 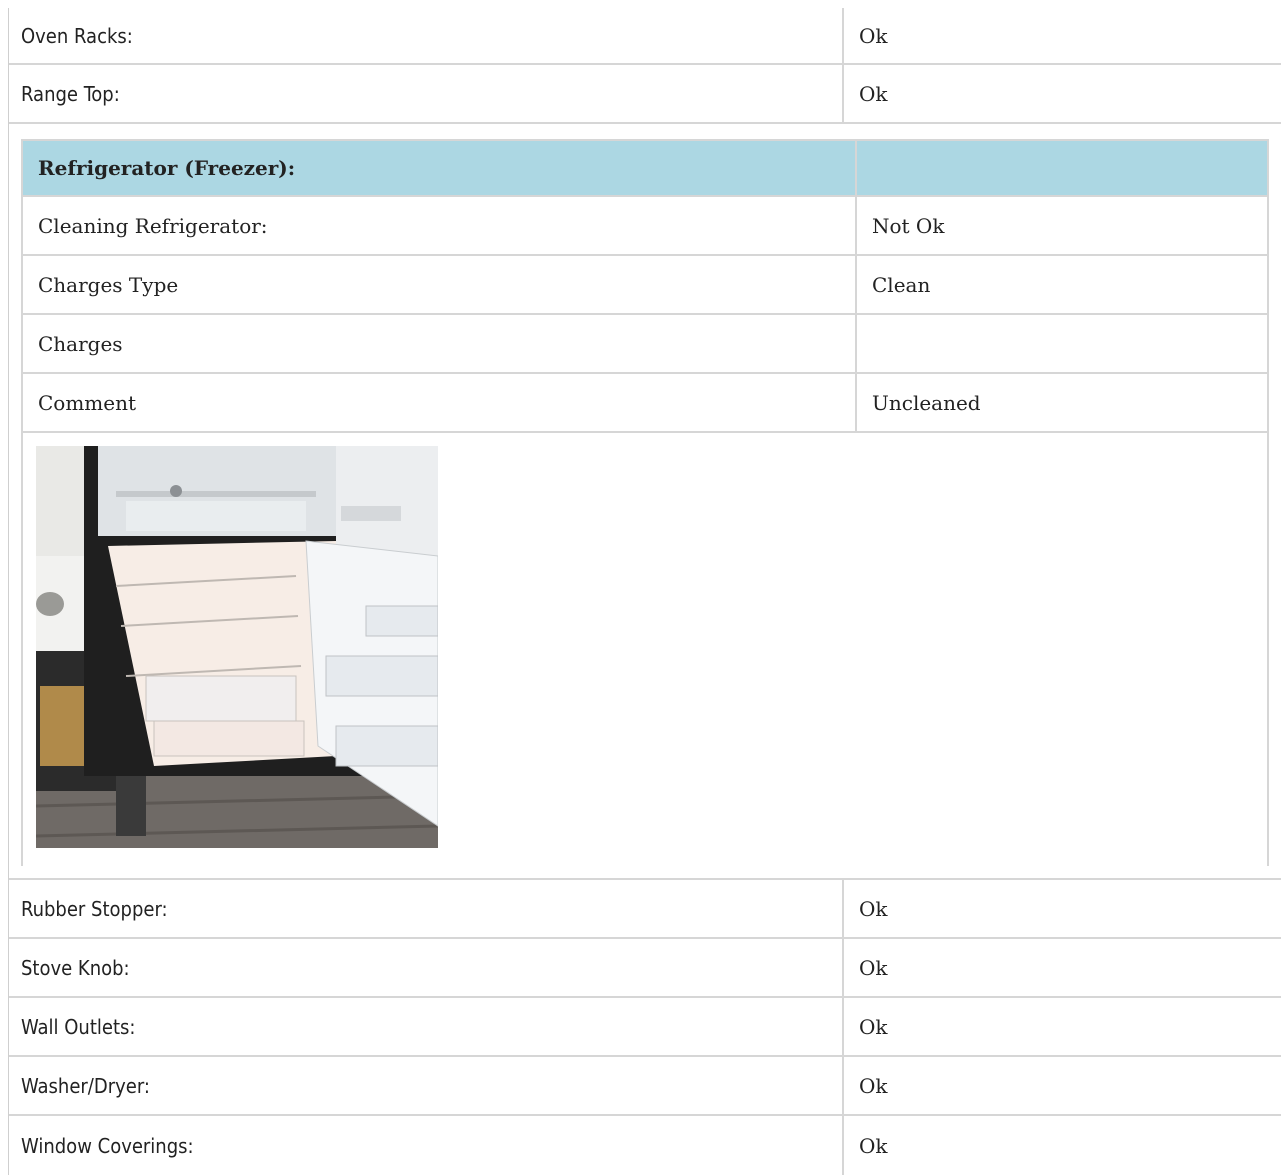 I want to click on row-label: Stove Knob:, so click(x=426, y=967).